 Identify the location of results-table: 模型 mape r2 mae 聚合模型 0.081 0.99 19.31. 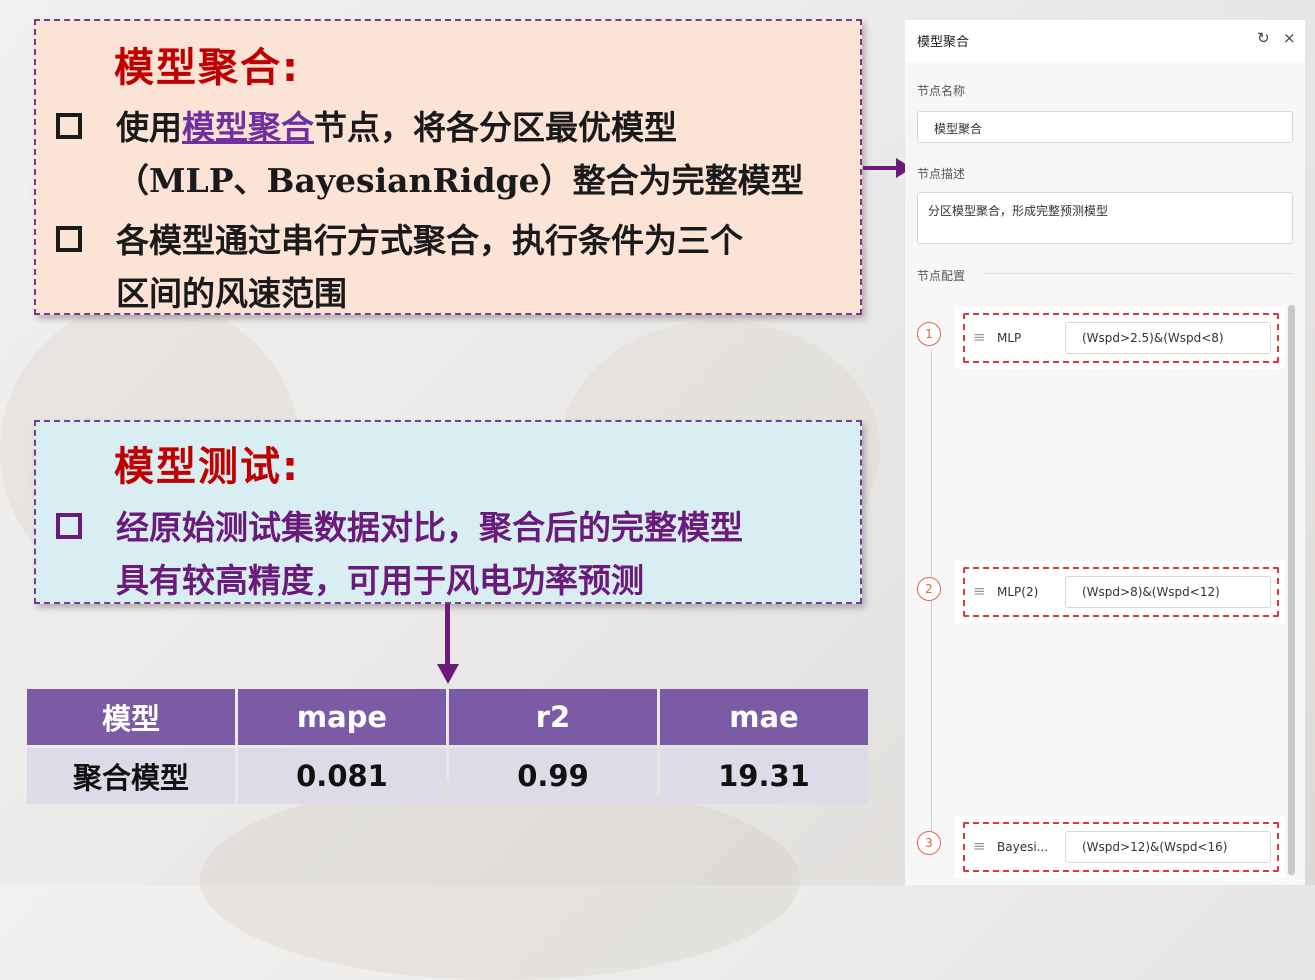
(447, 746).